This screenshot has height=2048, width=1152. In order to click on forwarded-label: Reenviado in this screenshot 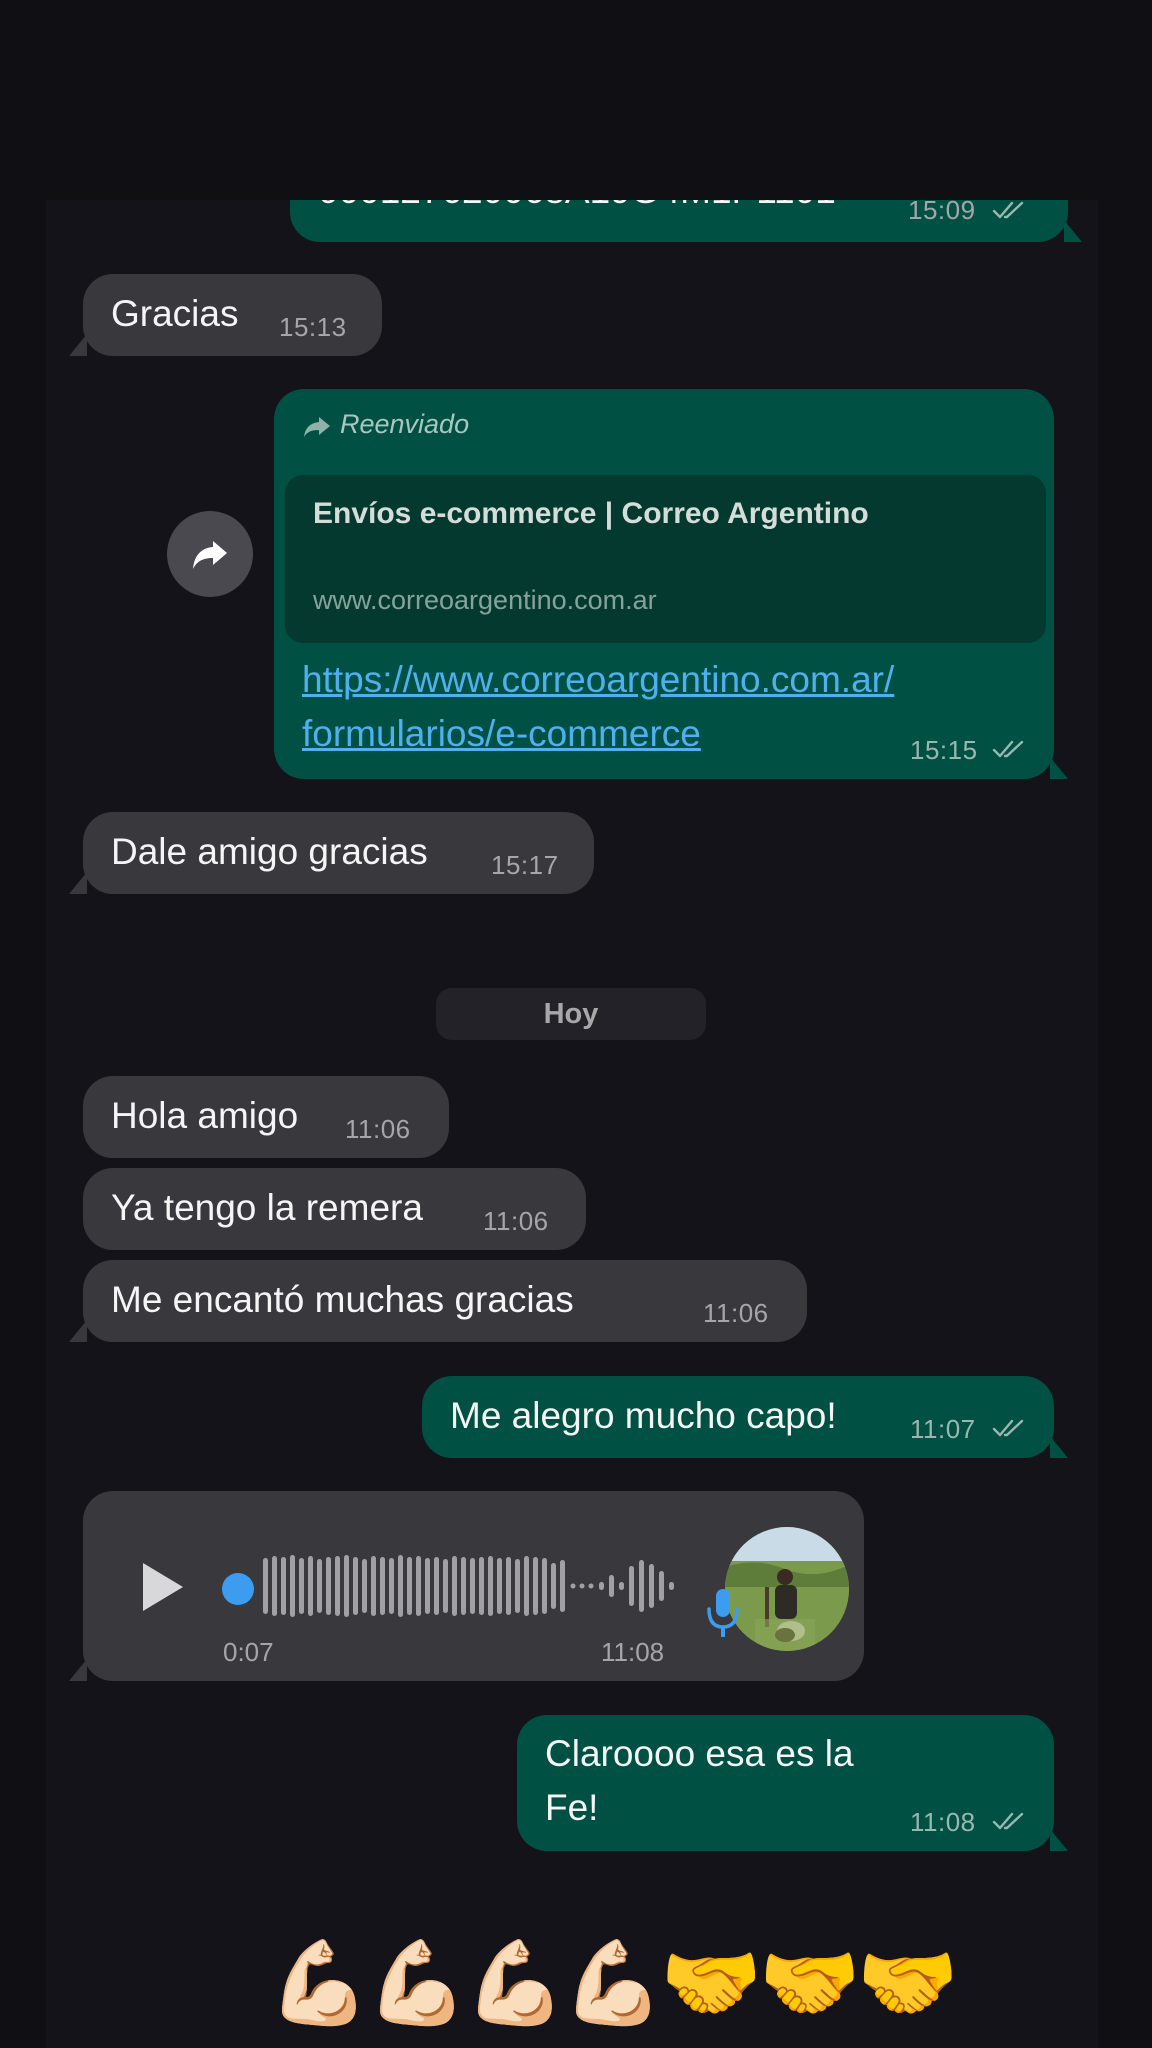, I will do `click(385, 424)`.